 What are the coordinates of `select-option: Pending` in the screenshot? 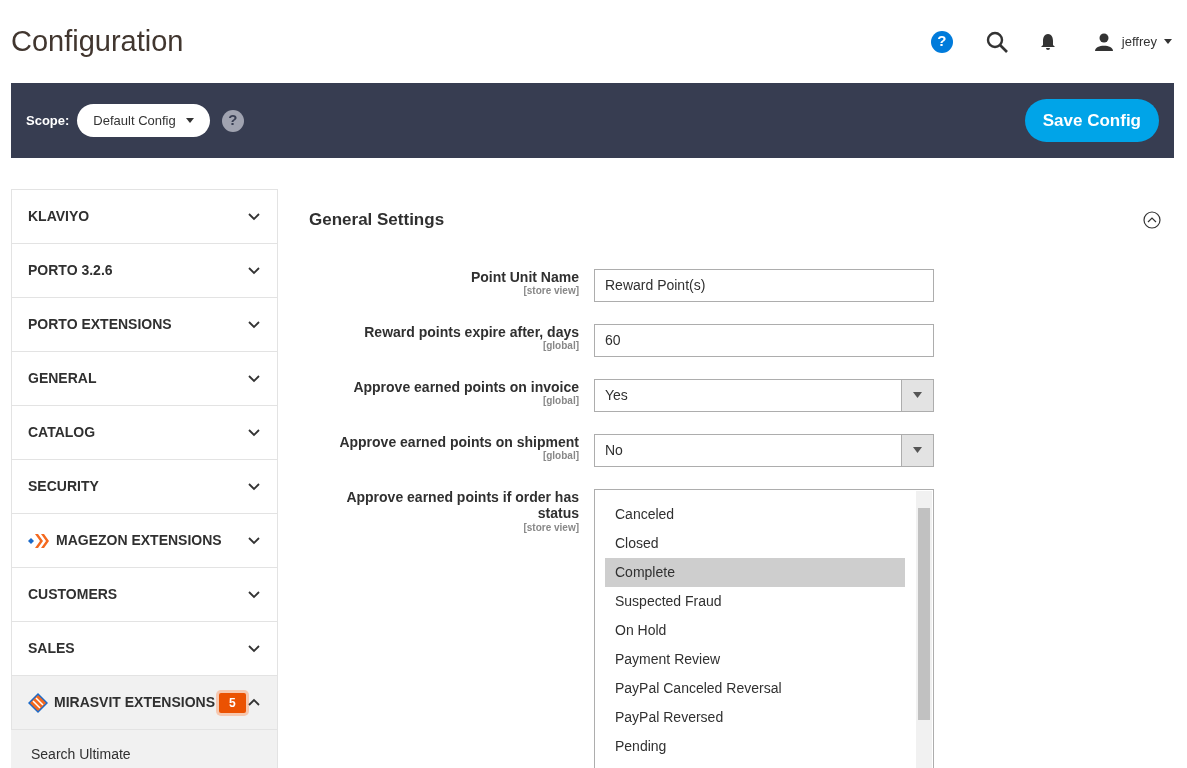 It's located at (755, 746).